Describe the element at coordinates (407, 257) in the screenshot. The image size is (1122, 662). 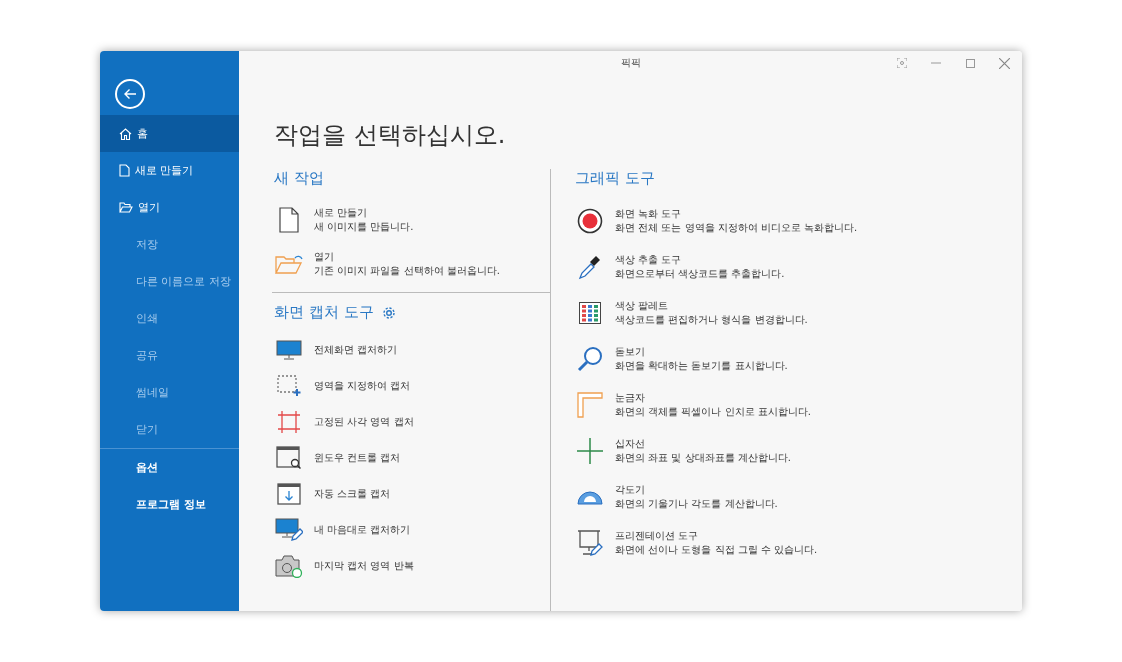
I see `task-title: 열기` at that location.